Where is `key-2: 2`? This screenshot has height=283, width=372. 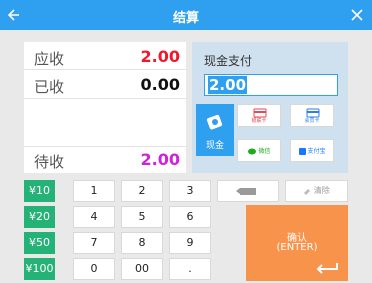 key-2: 2 is located at coordinates (142, 191).